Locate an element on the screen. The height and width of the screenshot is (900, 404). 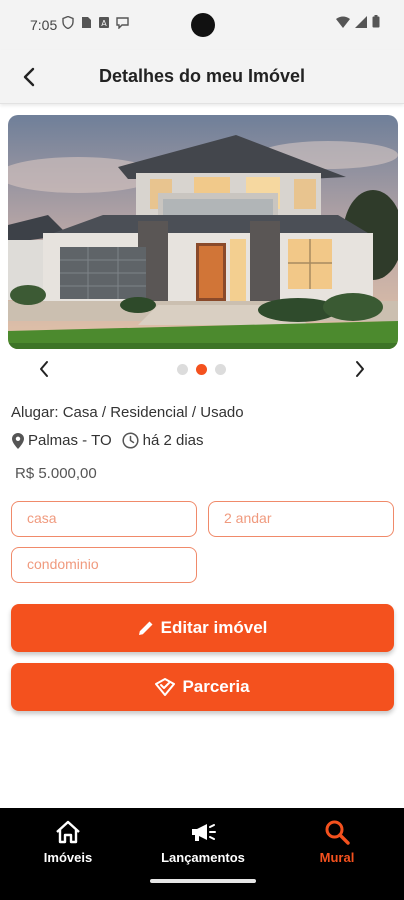
status-time: 7:05 is located at coordinates (44, 25).